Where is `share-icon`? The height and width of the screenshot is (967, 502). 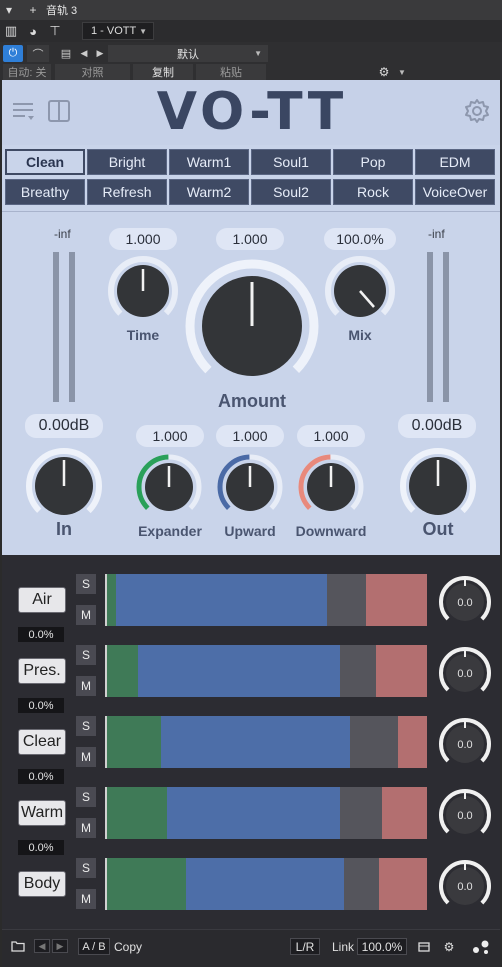 share-icon is located at coordinates (481, 946).